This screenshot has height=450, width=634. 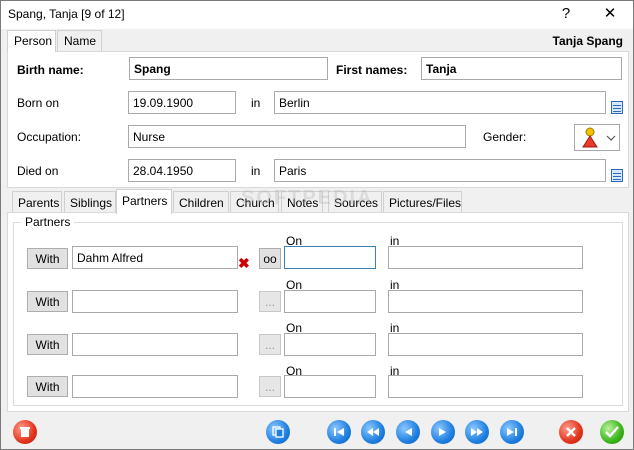 I want to click on tab-name: Name, so click(x=79, y=40).